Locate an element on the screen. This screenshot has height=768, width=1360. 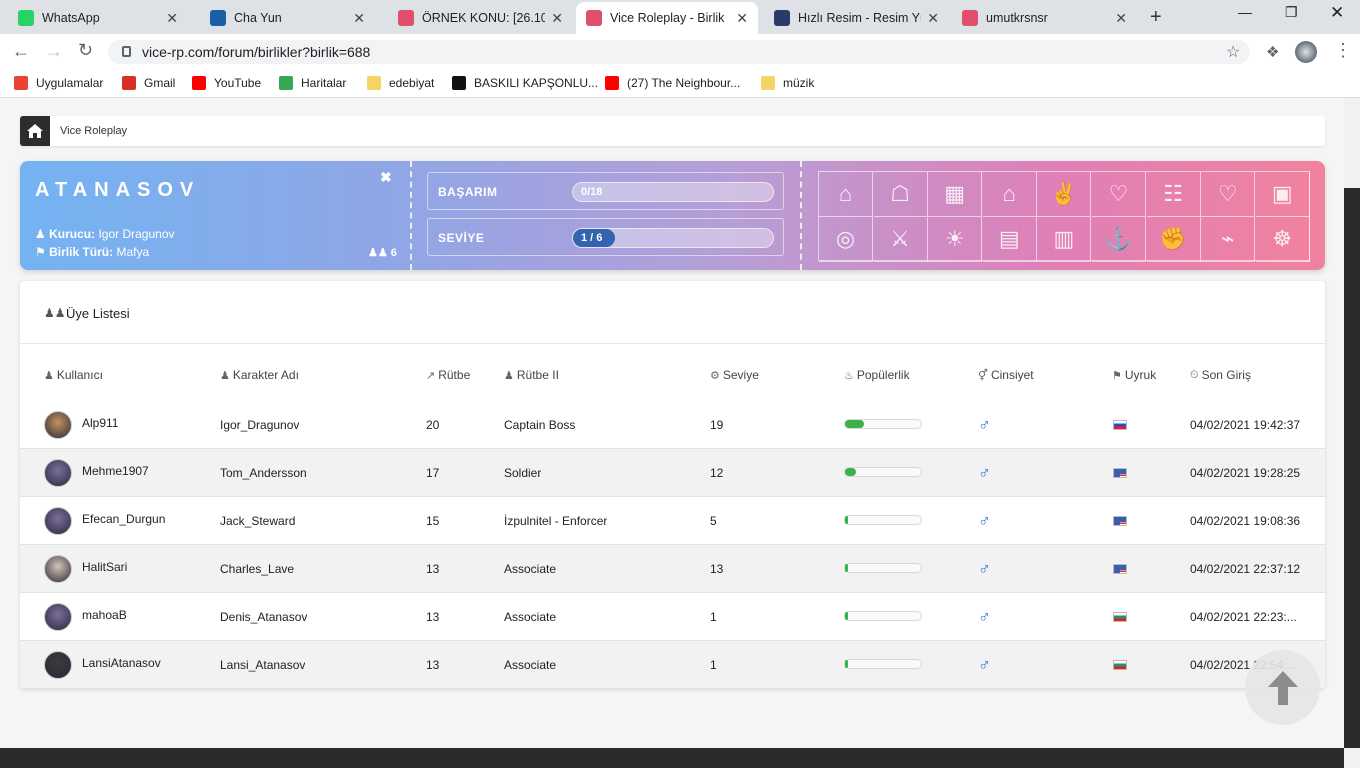
chart-icon: ↗ is located at coordinates (431, 375).